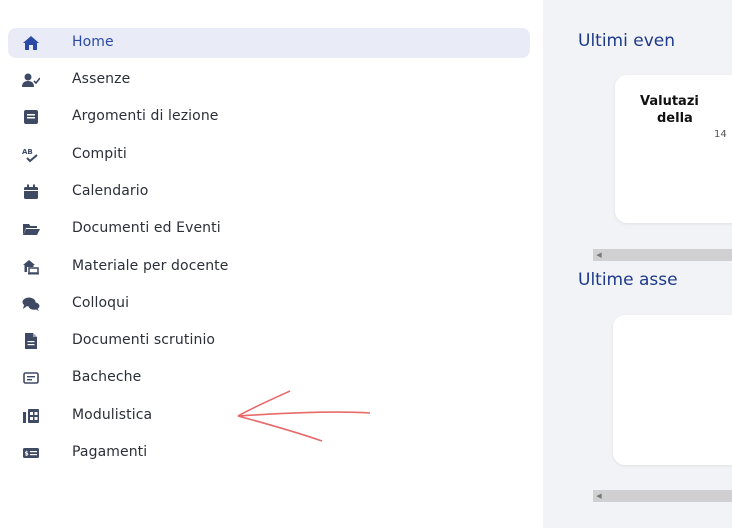  Describe the element at coordinates (269, 229) in the screenshot. I see `sidebar-item-documenti-eventi: Documenti ed Eventi` at that location.